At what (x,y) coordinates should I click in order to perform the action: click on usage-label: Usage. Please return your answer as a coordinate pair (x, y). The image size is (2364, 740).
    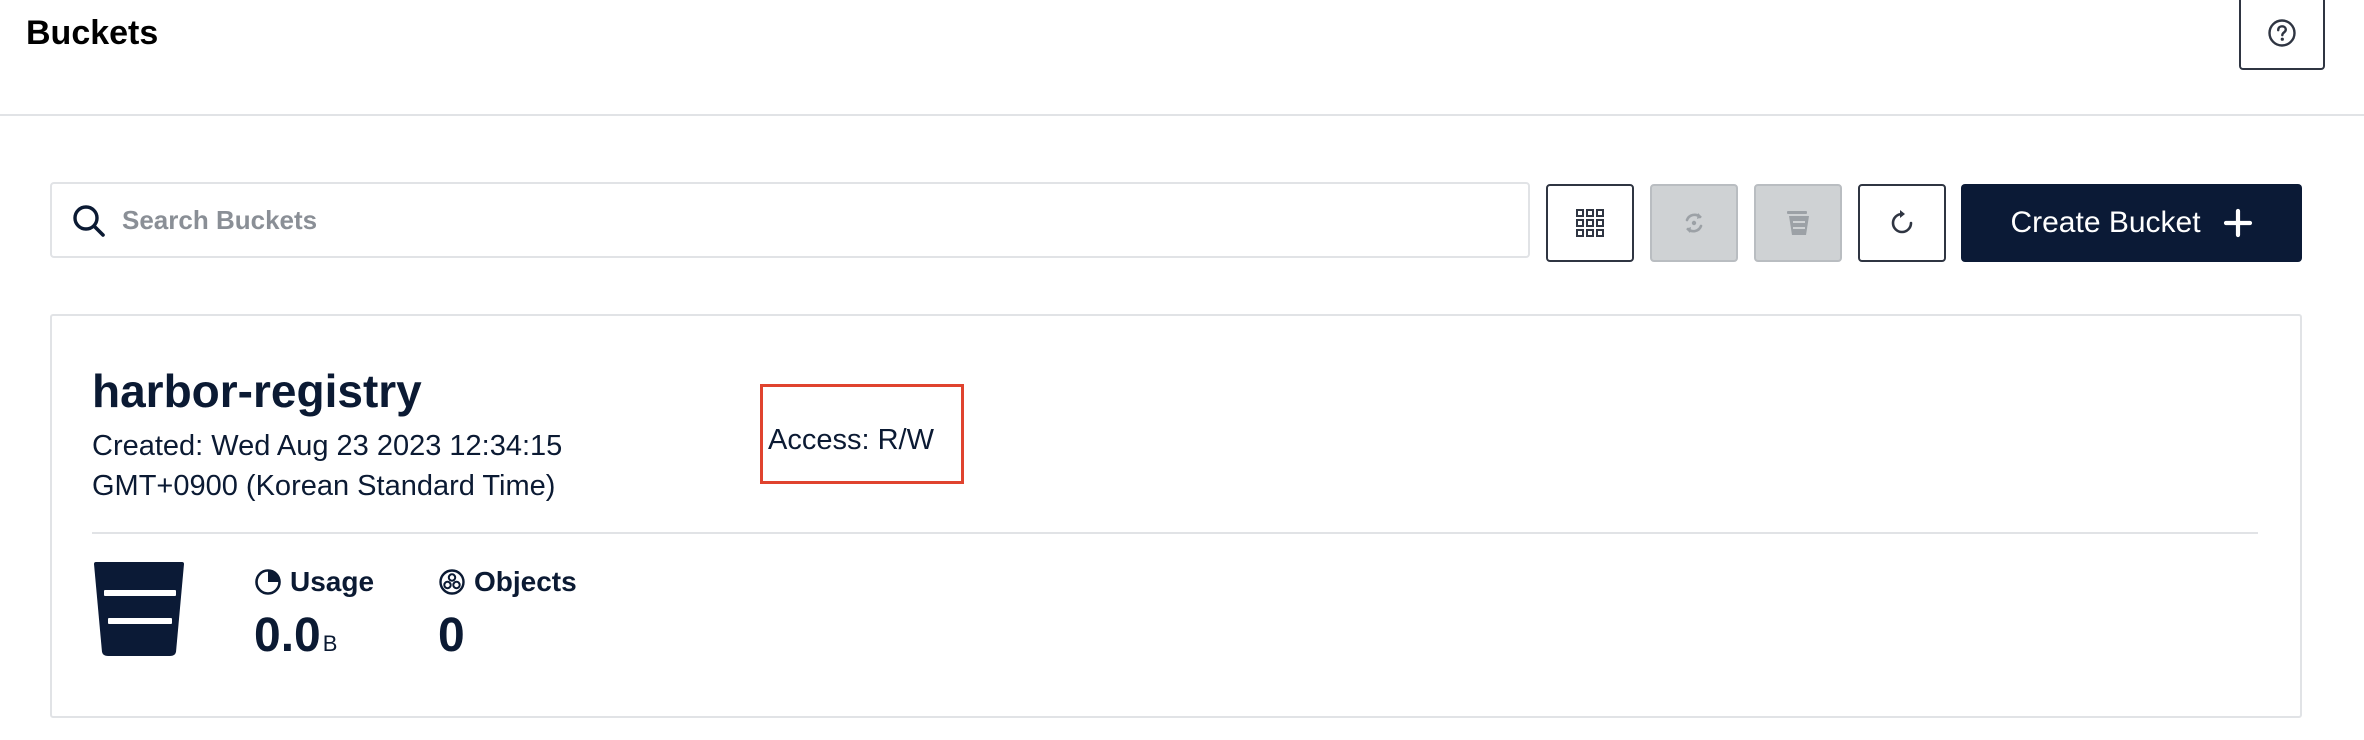
    Looking at the image, I should click on (314, 582).